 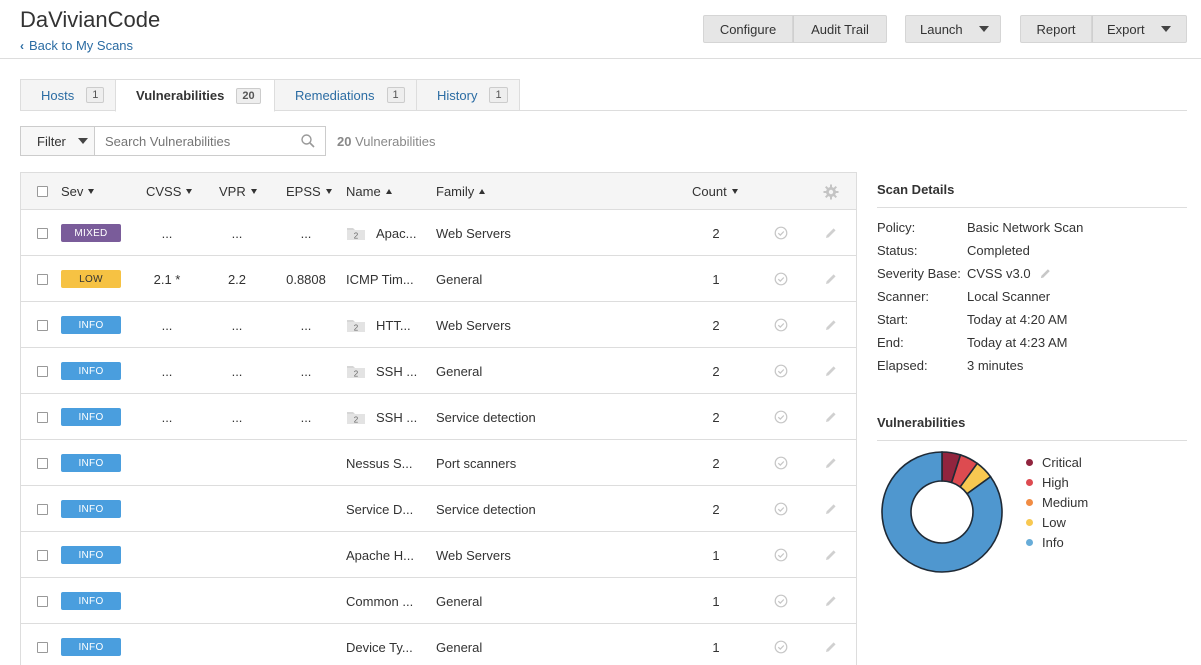 I want to click on table-row: INFO Nessus S... Port scanners 2, so click(x=438, y=463).